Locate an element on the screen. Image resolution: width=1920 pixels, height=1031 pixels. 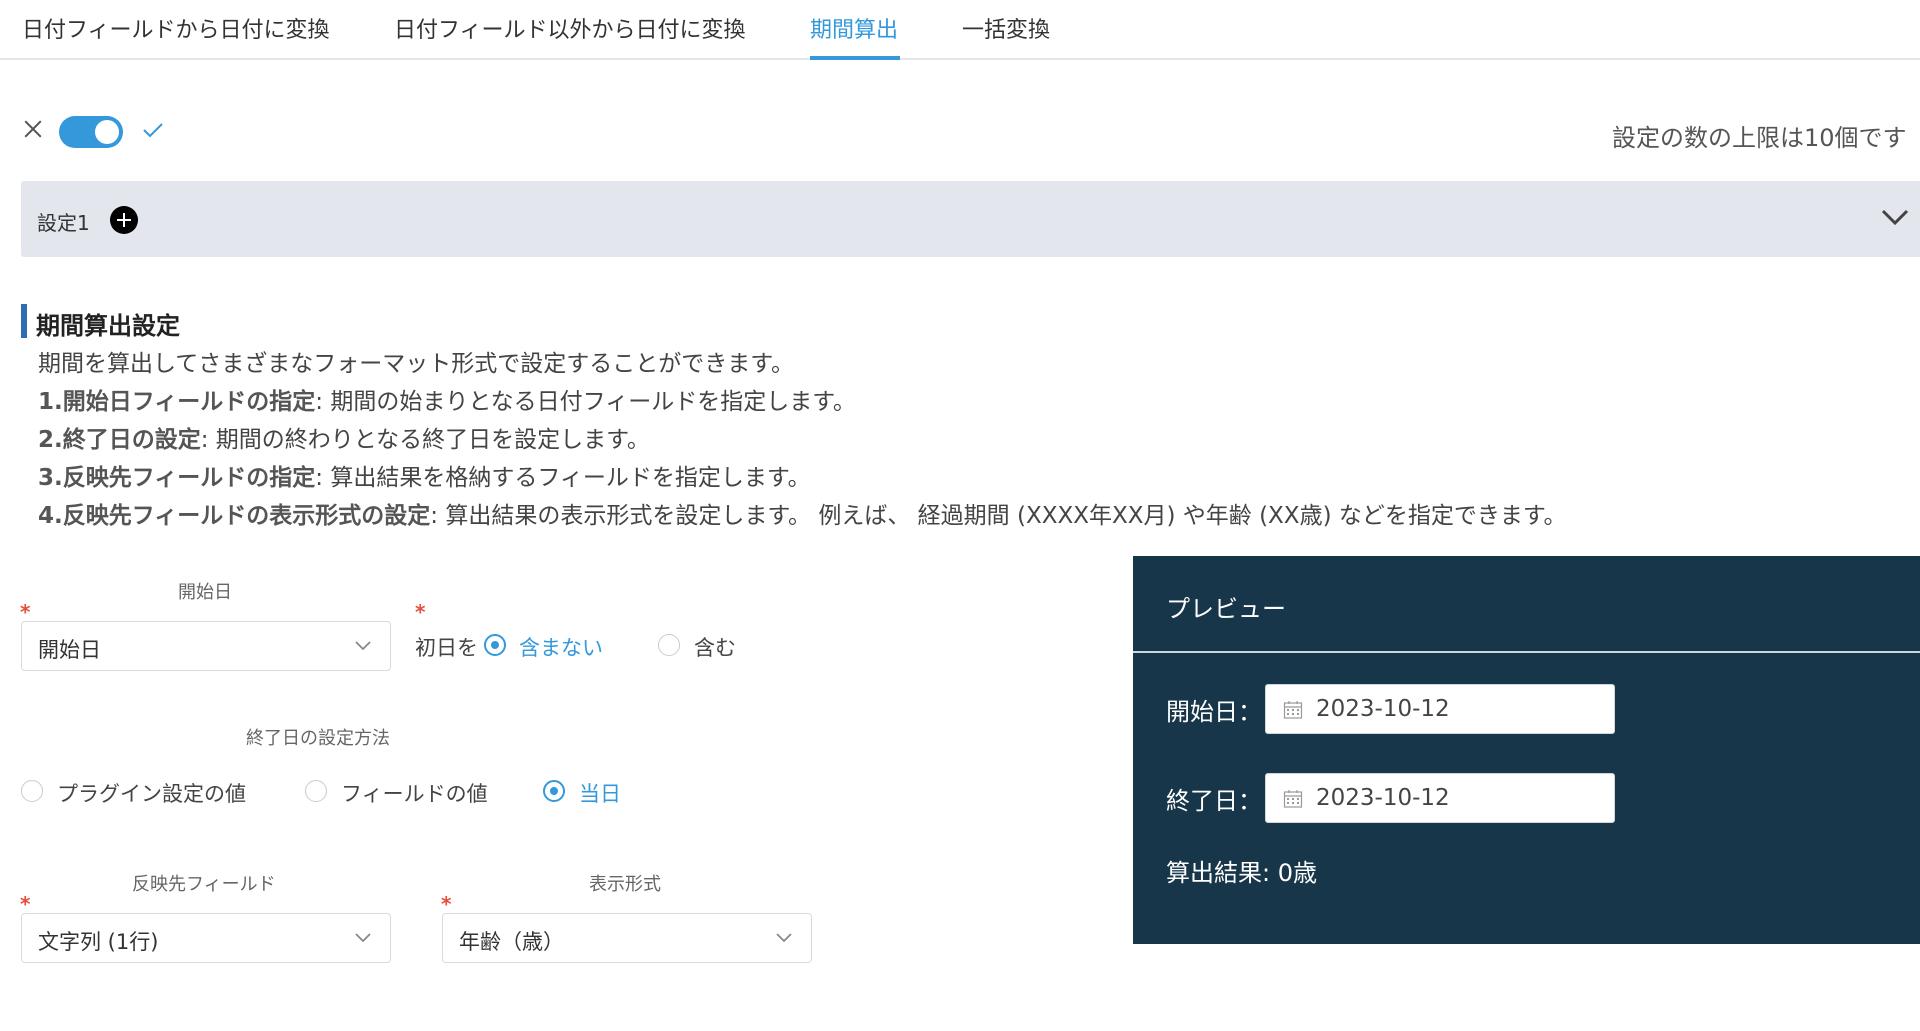
display-format-label: 表示形式 is located at coordinates (625, 884).